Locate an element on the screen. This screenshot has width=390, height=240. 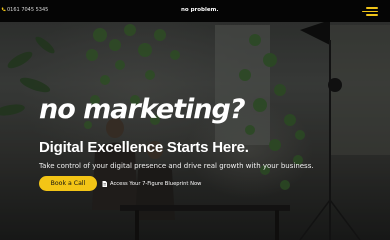
phone-number-text: 0161 7045 5345 is located at coordinates (28, 10).